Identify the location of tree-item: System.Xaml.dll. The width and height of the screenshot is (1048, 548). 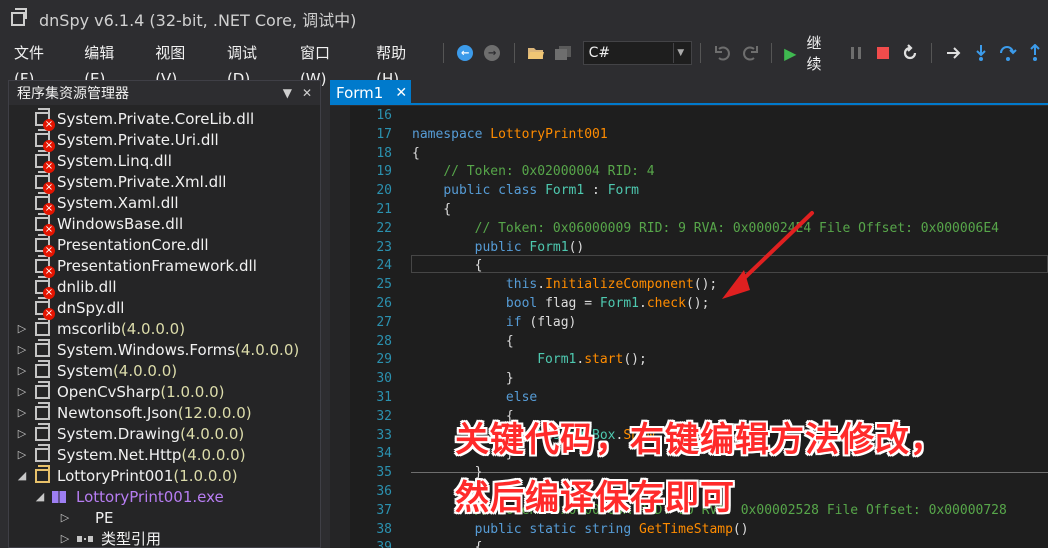
(164, 203).